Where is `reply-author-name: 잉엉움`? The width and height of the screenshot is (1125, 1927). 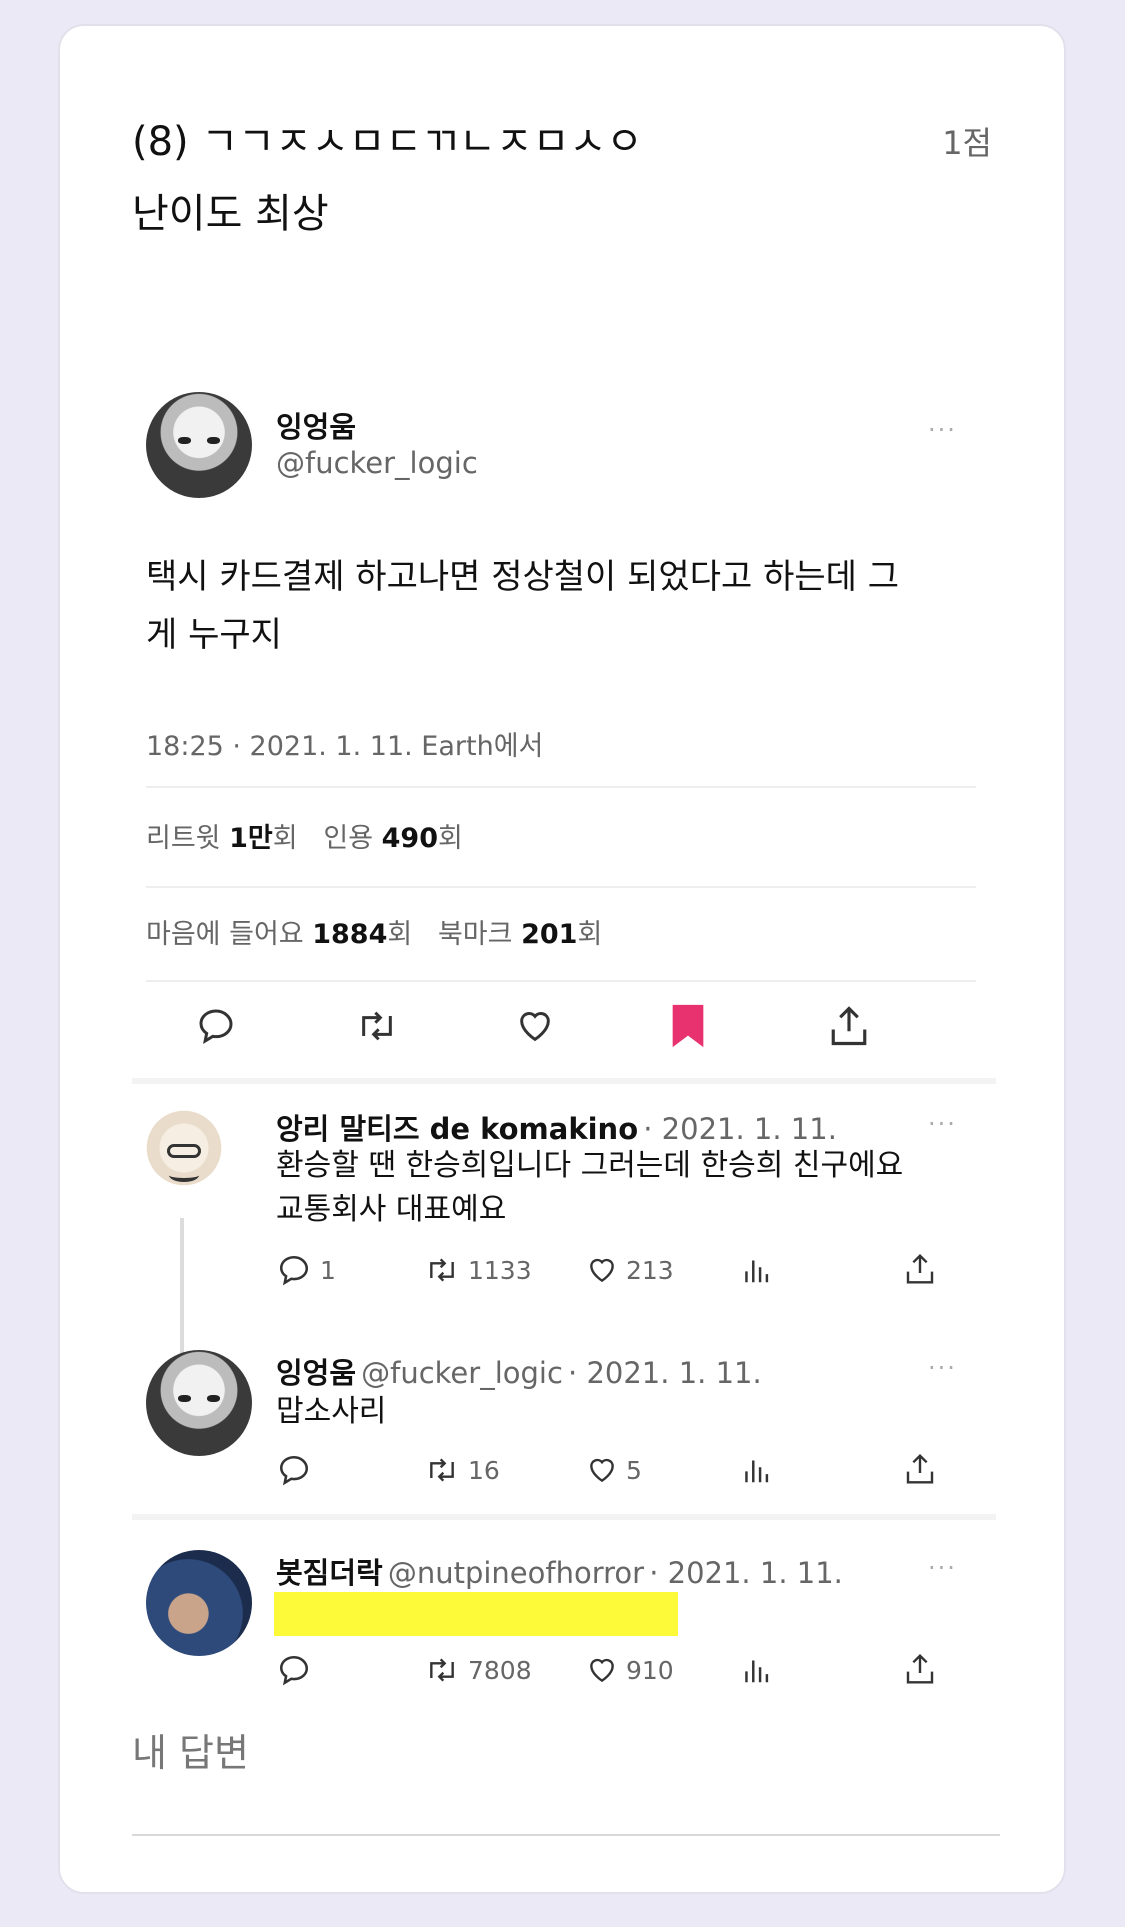
reply-author-name: 잉엉움 is located at coordinates (316, 1373).